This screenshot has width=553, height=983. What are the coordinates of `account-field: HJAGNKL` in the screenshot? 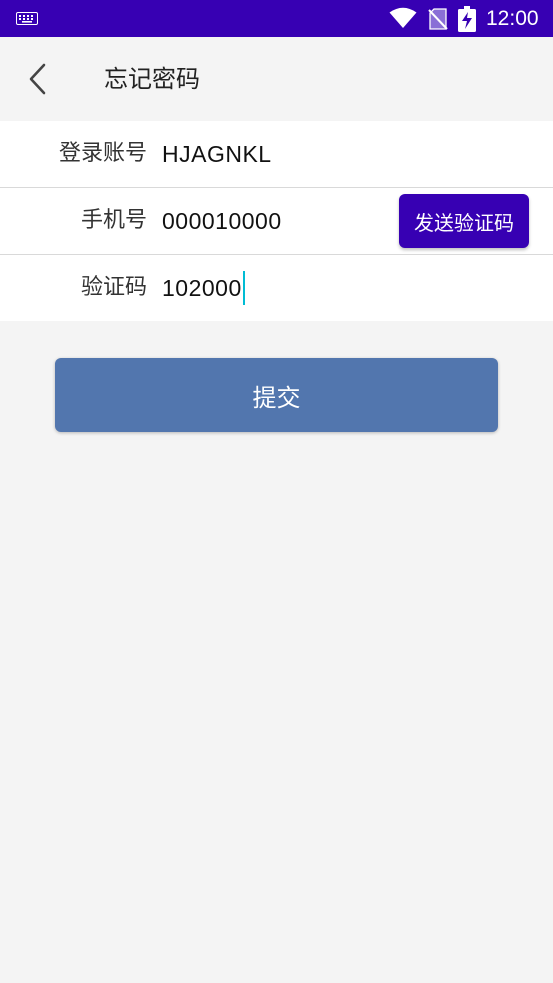 It's located at (217, 154).